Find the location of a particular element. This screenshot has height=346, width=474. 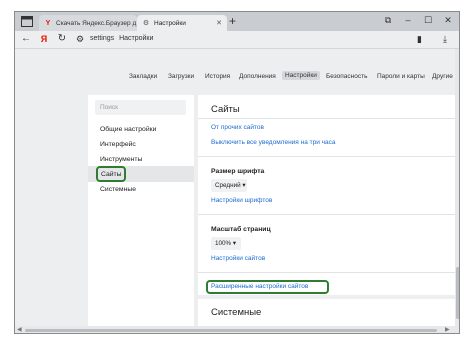

zoom-value: 100% is located at coordinates (223, 243).